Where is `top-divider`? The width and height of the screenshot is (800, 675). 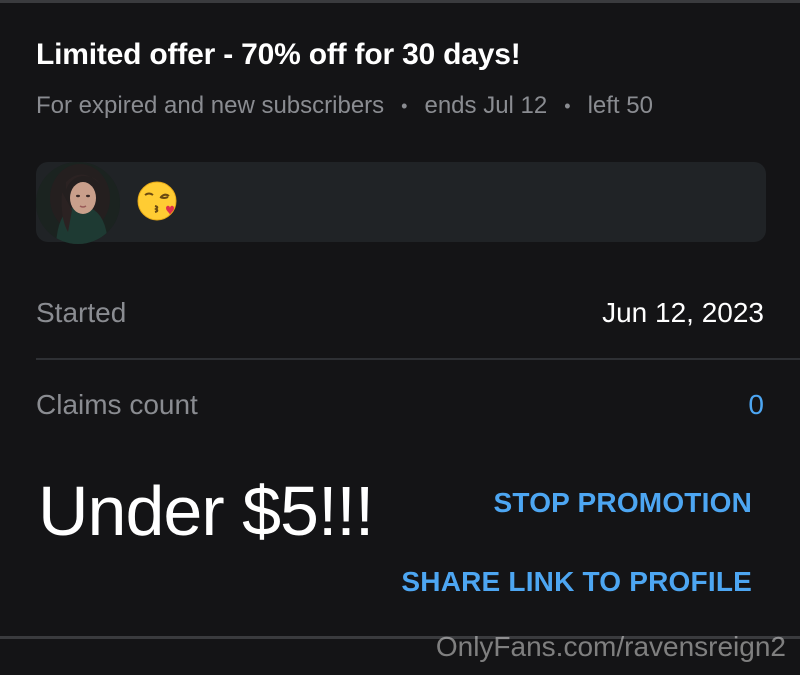 top-divider is located at coordinates (400, 1).